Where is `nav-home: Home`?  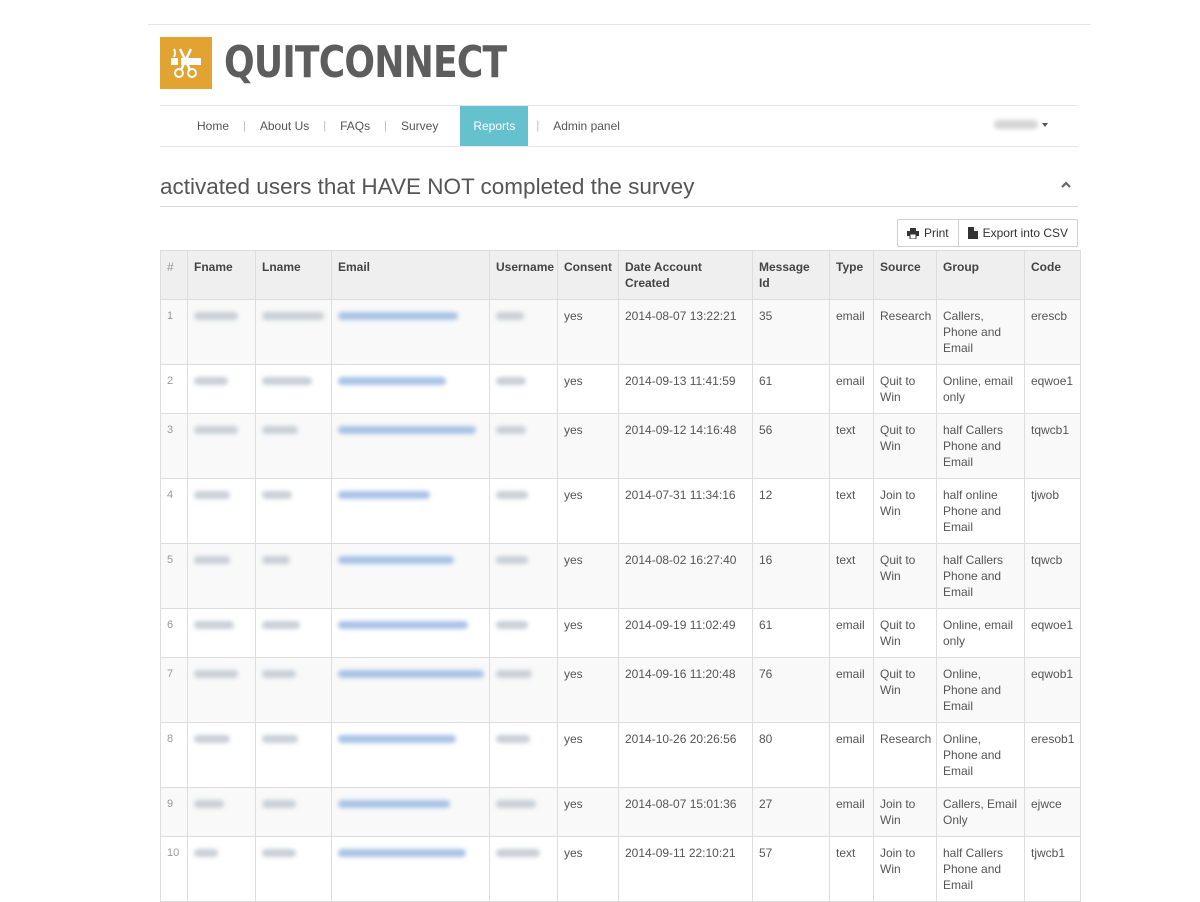 nav-home: Home is located at coordinates (213, 126).